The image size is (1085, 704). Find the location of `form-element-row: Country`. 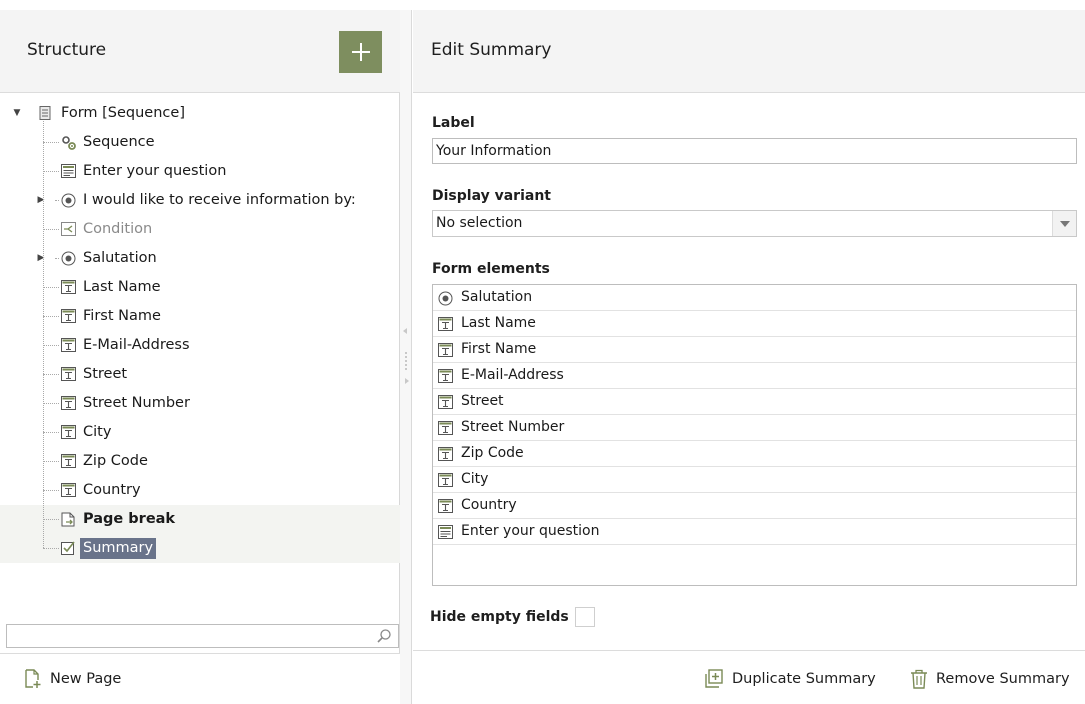

form-element-row: Country is located at coordinates (754, 506).